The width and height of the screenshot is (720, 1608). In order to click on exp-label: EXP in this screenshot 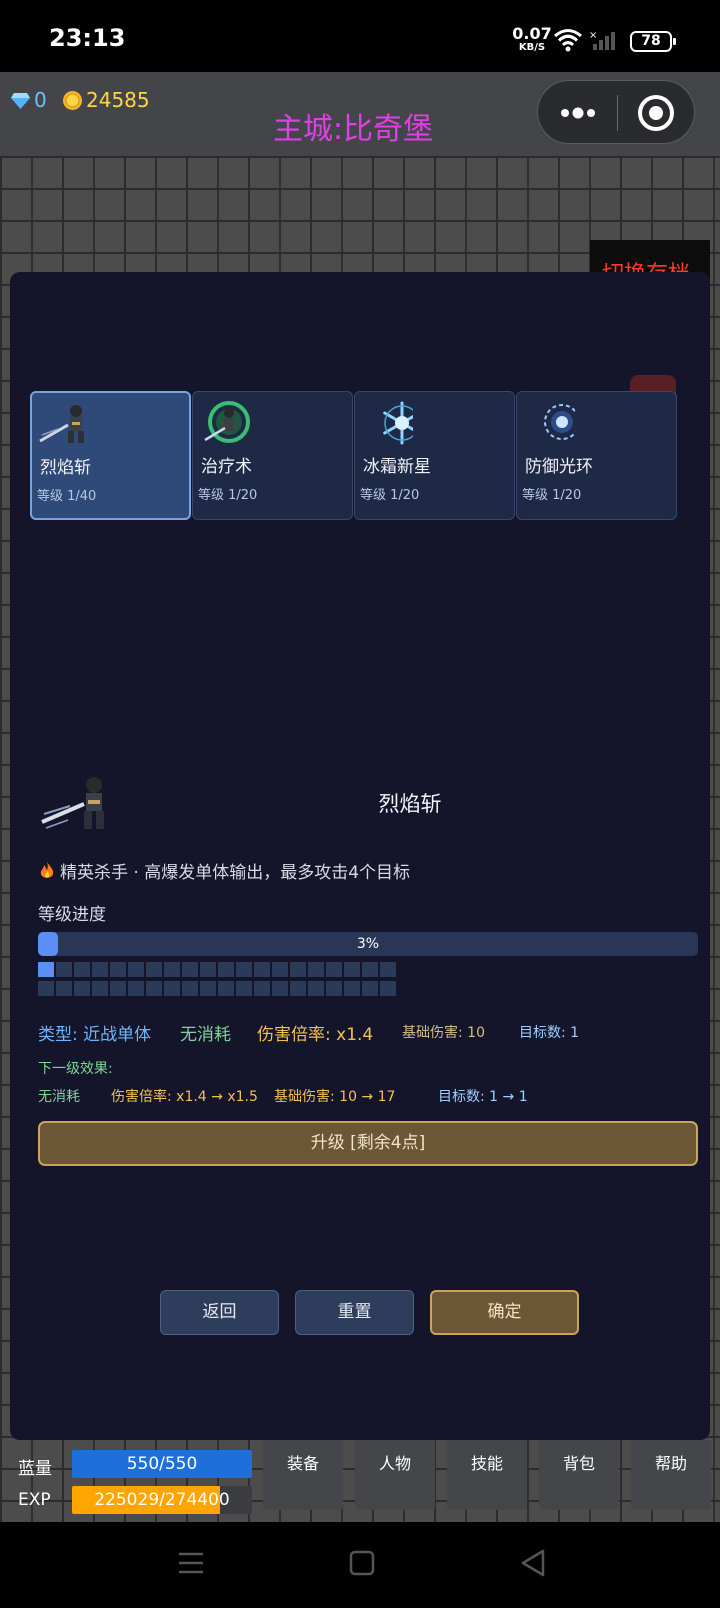, I will do `click(34, 1500)`.